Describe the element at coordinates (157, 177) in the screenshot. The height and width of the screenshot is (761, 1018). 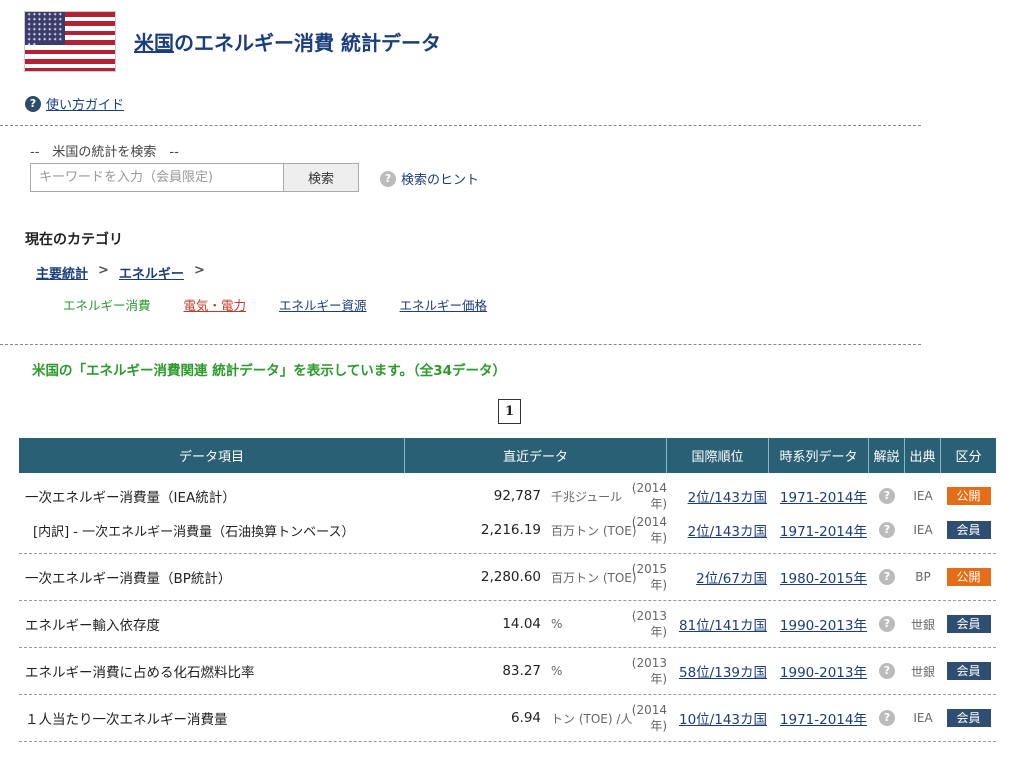
I see `search-input` at that location.